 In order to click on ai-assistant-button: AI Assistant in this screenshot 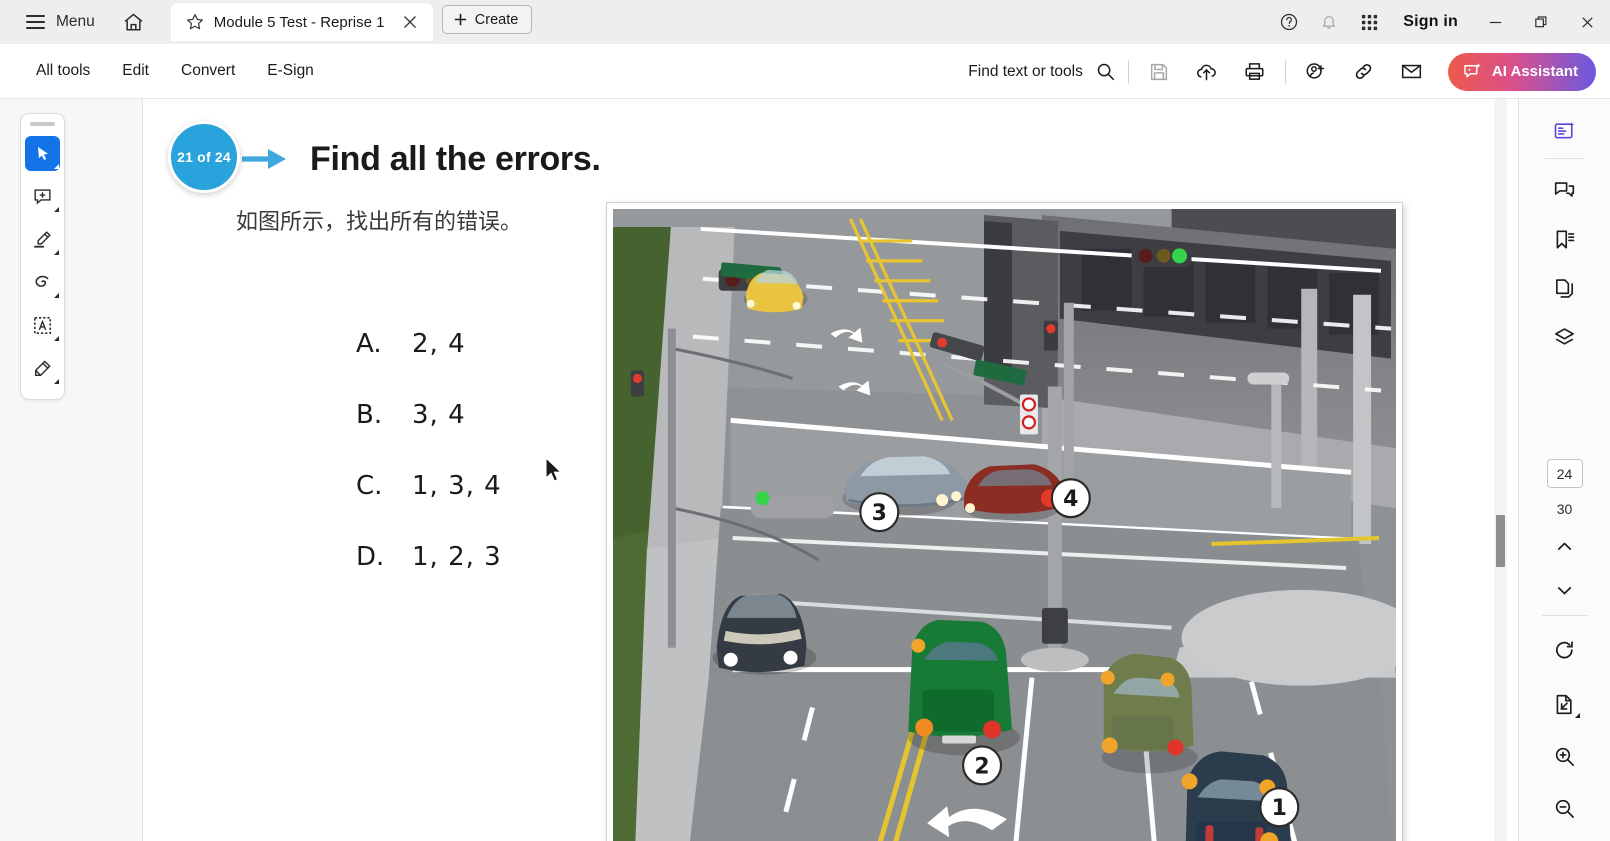, I will do `click(1521, 71)`.